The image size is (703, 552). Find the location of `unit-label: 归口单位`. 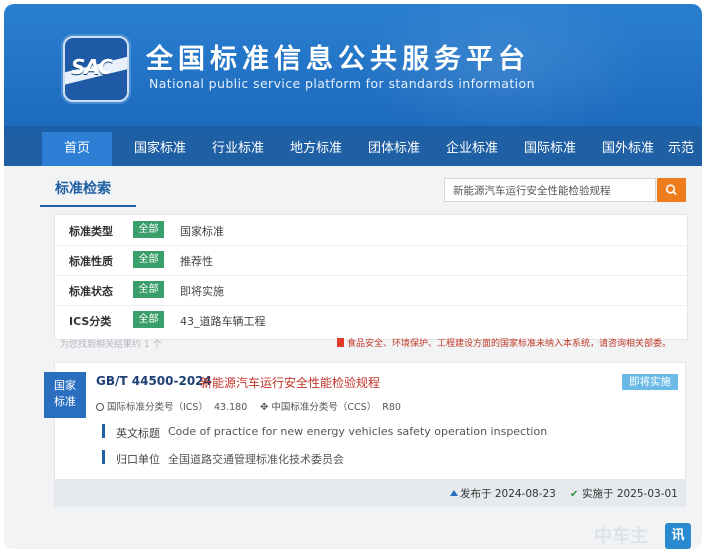

unit-label: 归口单位 is located at coordinates (138, 459).